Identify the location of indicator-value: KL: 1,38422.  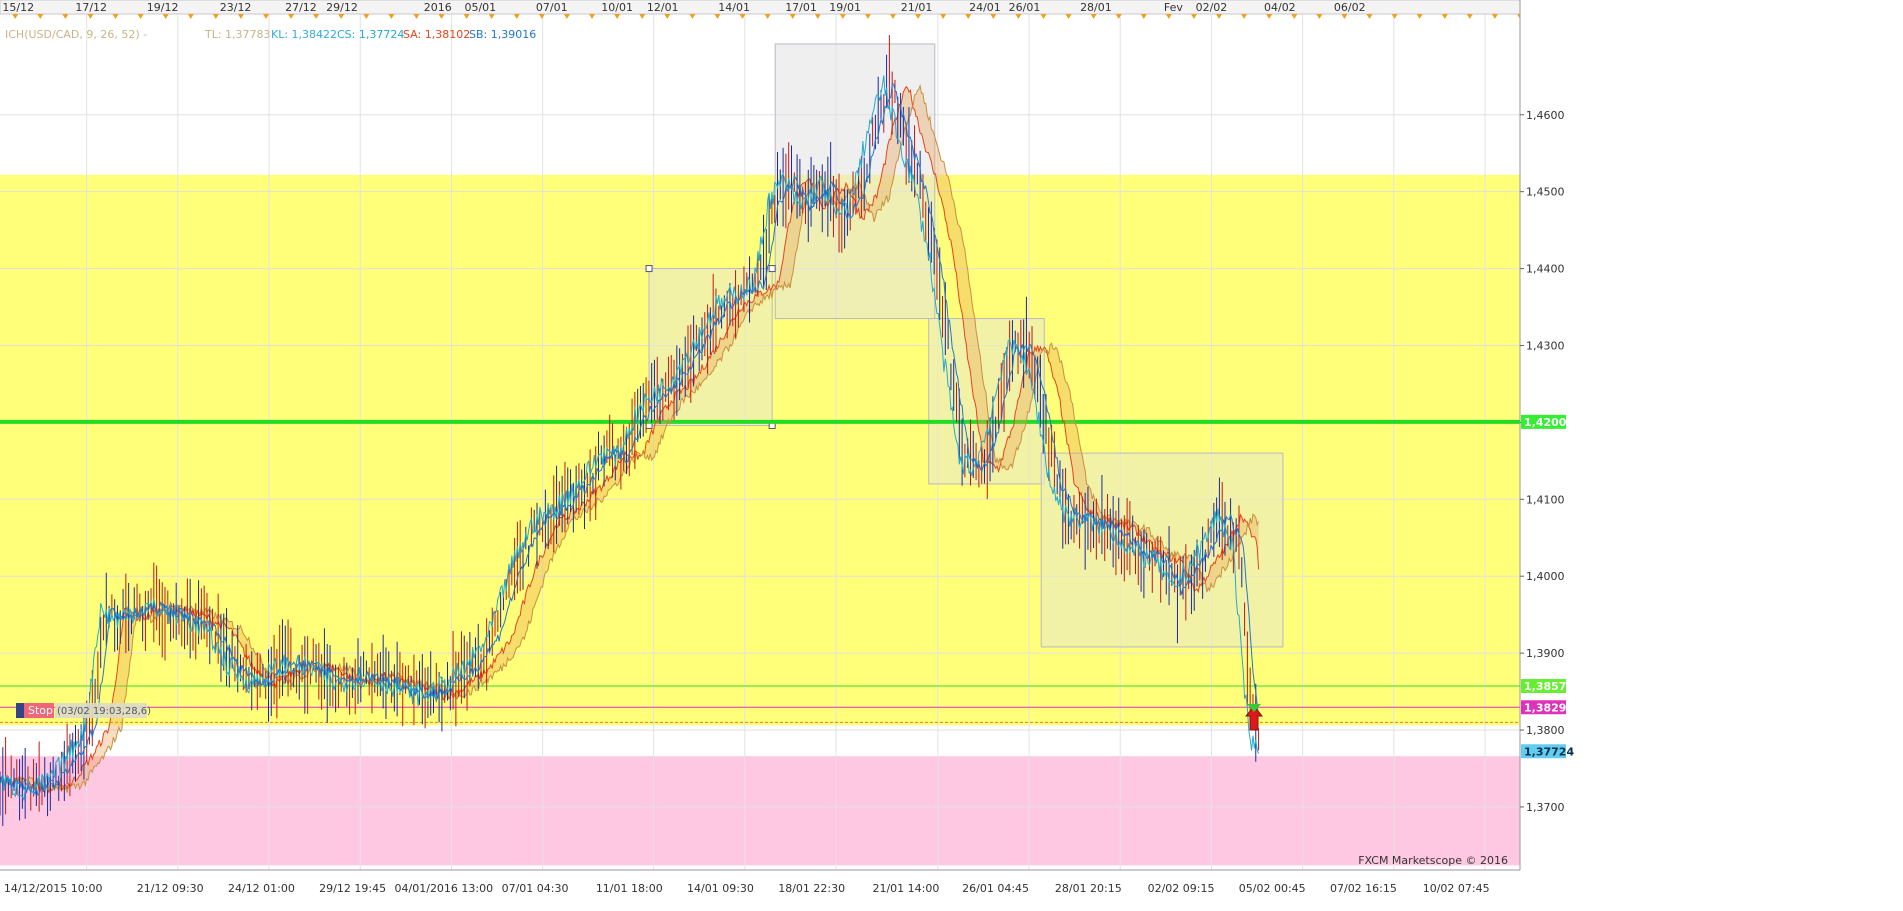
(304, 34).